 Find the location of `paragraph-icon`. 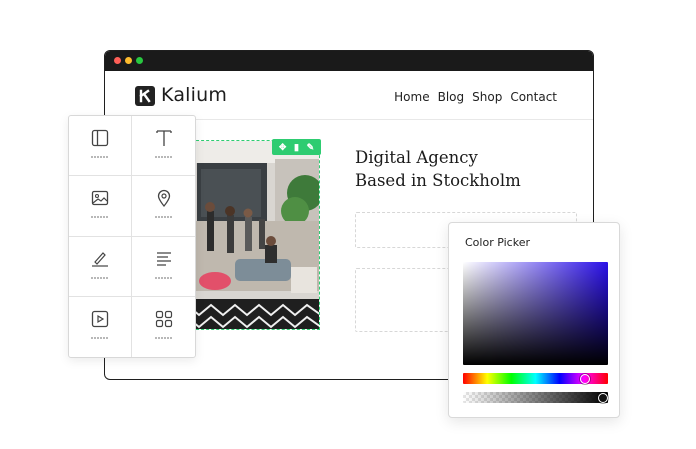

paragraph-icon is located at coordinates (163, 258).